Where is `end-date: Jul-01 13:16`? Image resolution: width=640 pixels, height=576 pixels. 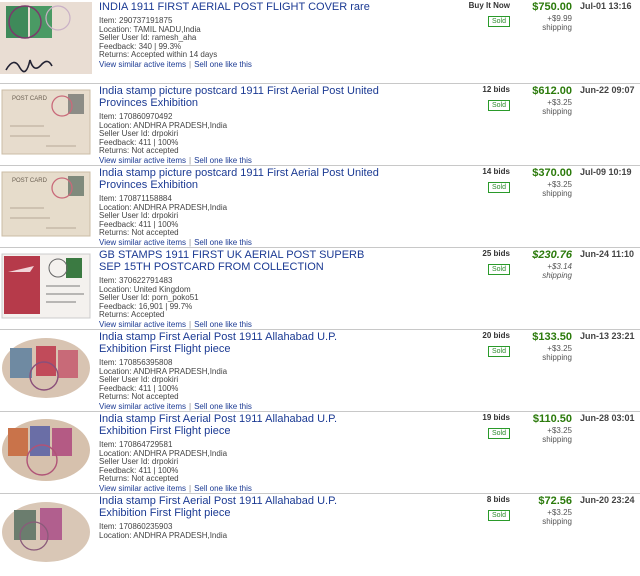
end-date: Jul-01 13:16 is located at coordinates (606, 6).